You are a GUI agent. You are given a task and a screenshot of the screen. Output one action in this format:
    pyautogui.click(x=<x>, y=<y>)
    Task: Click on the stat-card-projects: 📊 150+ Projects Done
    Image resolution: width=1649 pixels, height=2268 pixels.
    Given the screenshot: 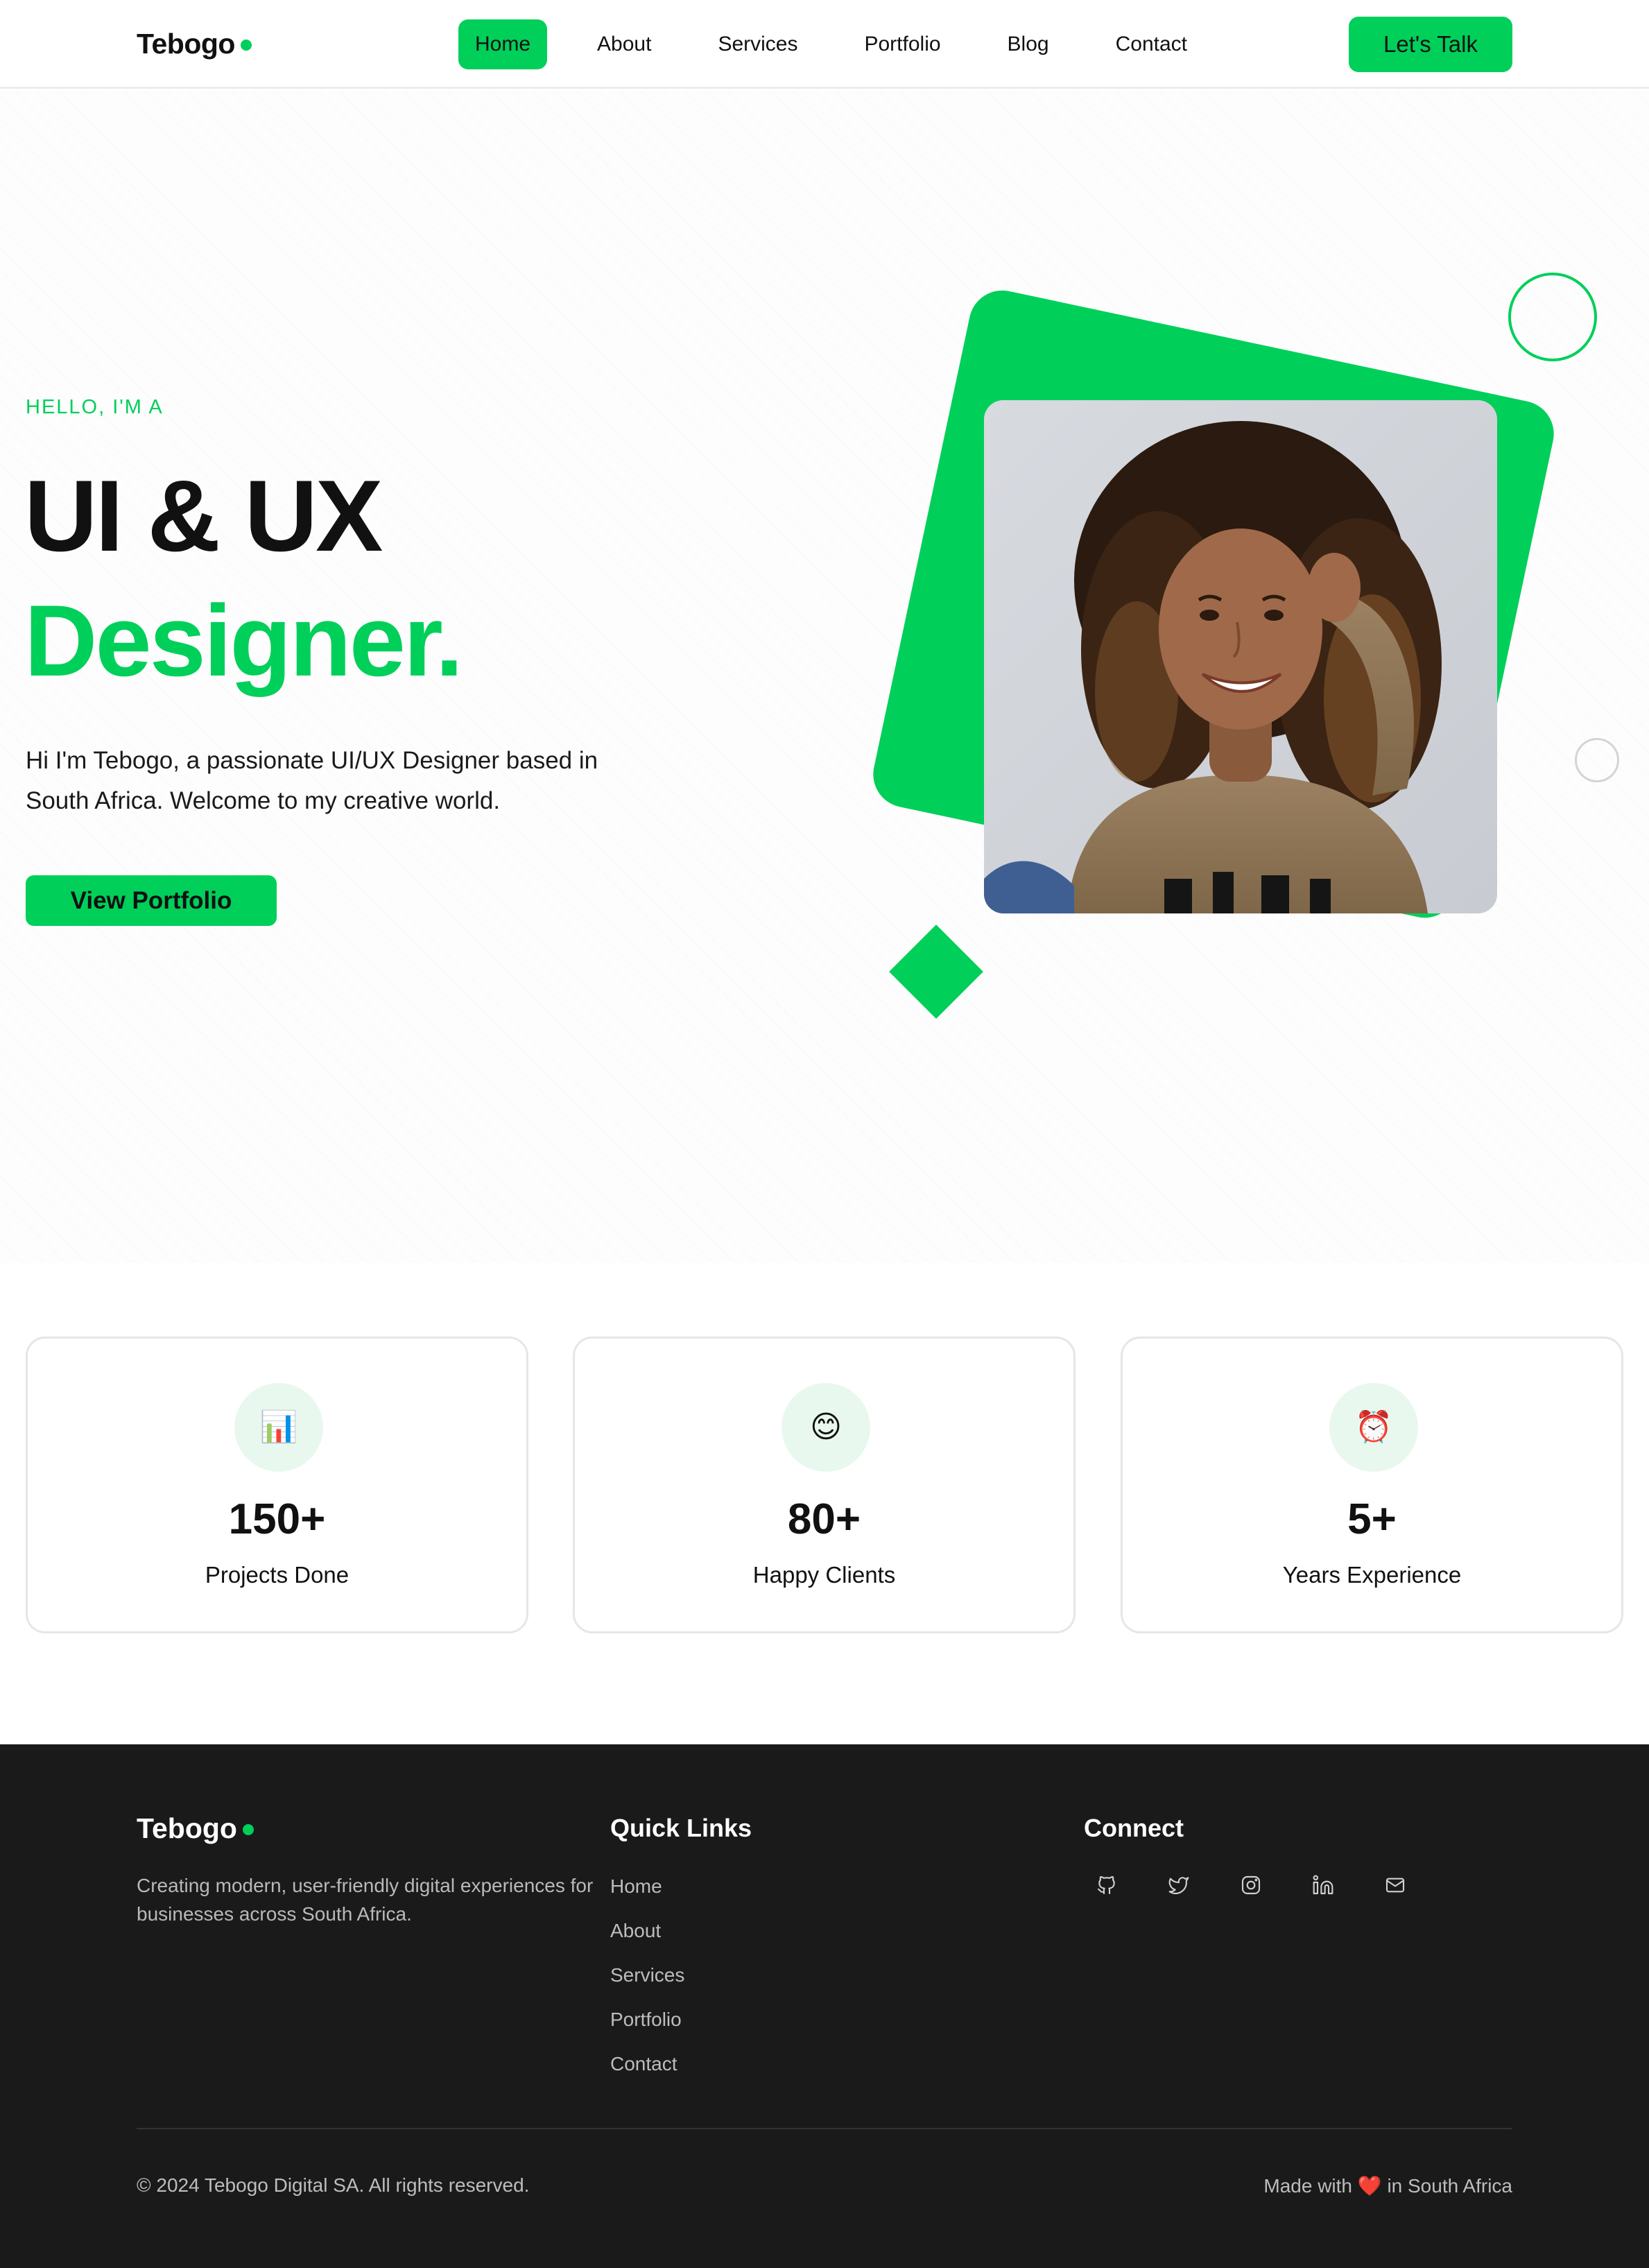 What is the action you would take?
    pyautogui.click(x=277, y=1485)
    